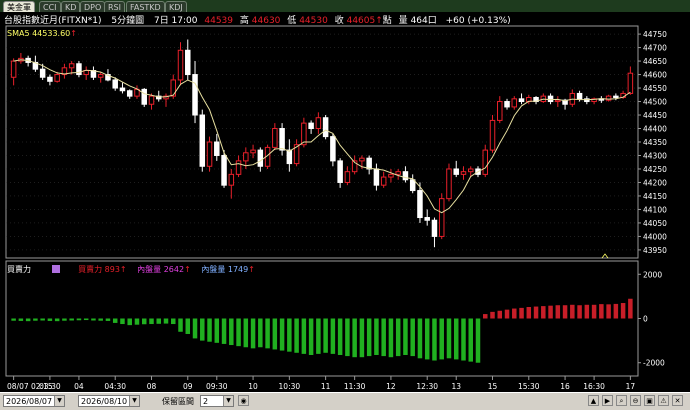 This screenshot has width=690, height=410. I want to click on price-tick-label: 44700, so click(655, 48).